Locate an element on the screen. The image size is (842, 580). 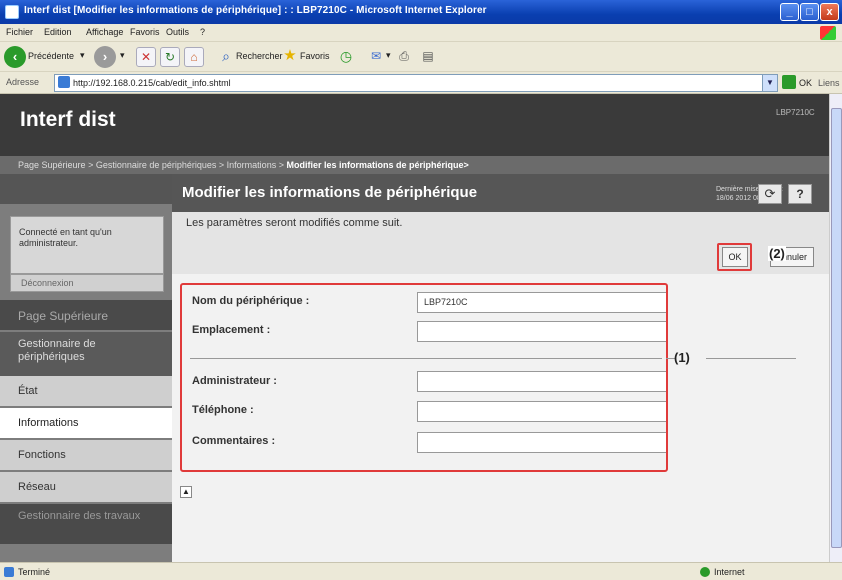
app-logo: Interf dist is located at coordinates (68, 119).